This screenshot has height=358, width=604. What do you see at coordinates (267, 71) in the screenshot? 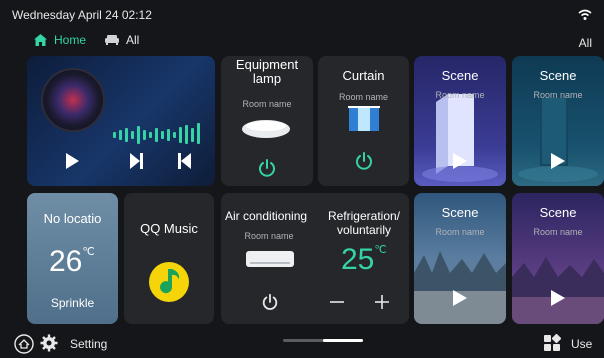
I see `lamp-title: Equipment lamp` at bounding box center [267, 71].